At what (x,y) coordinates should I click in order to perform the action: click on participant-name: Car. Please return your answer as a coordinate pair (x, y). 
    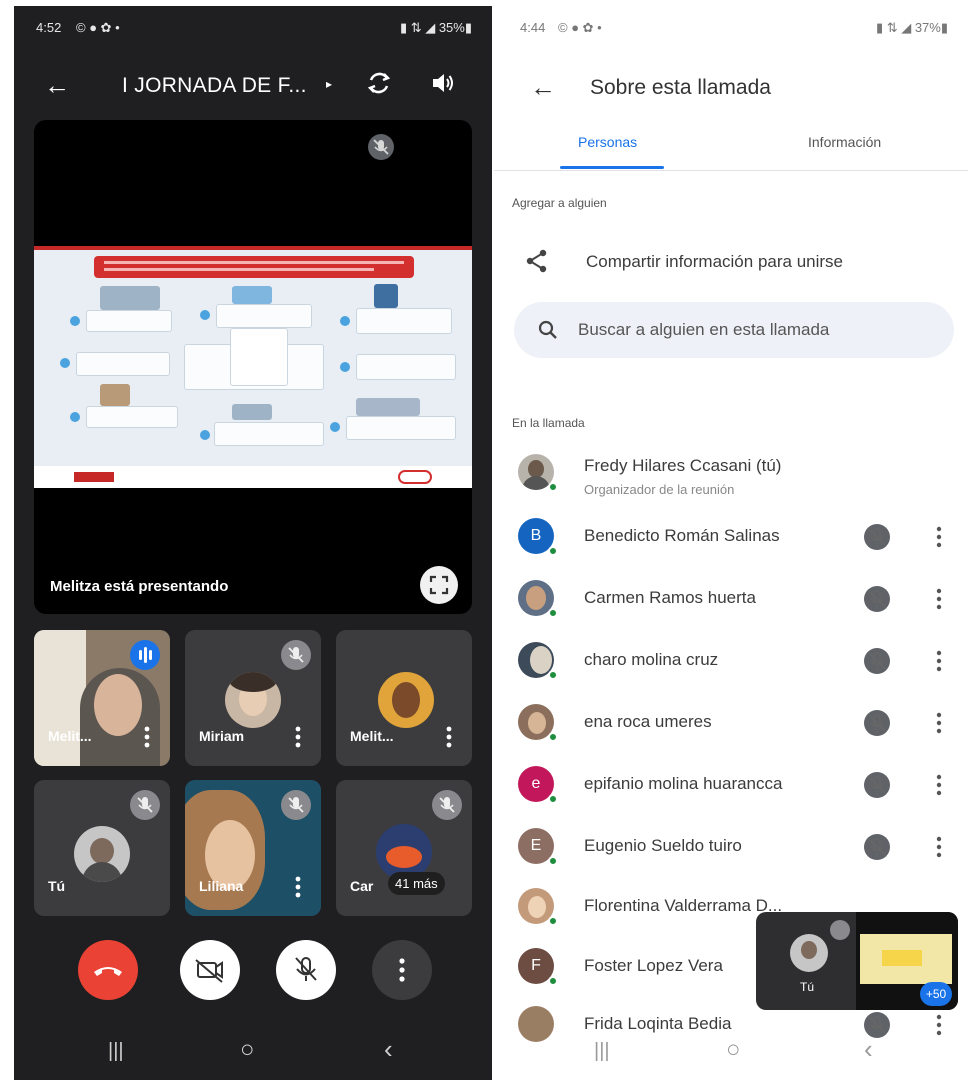
    Looking at the image, I should click on (362, 886).